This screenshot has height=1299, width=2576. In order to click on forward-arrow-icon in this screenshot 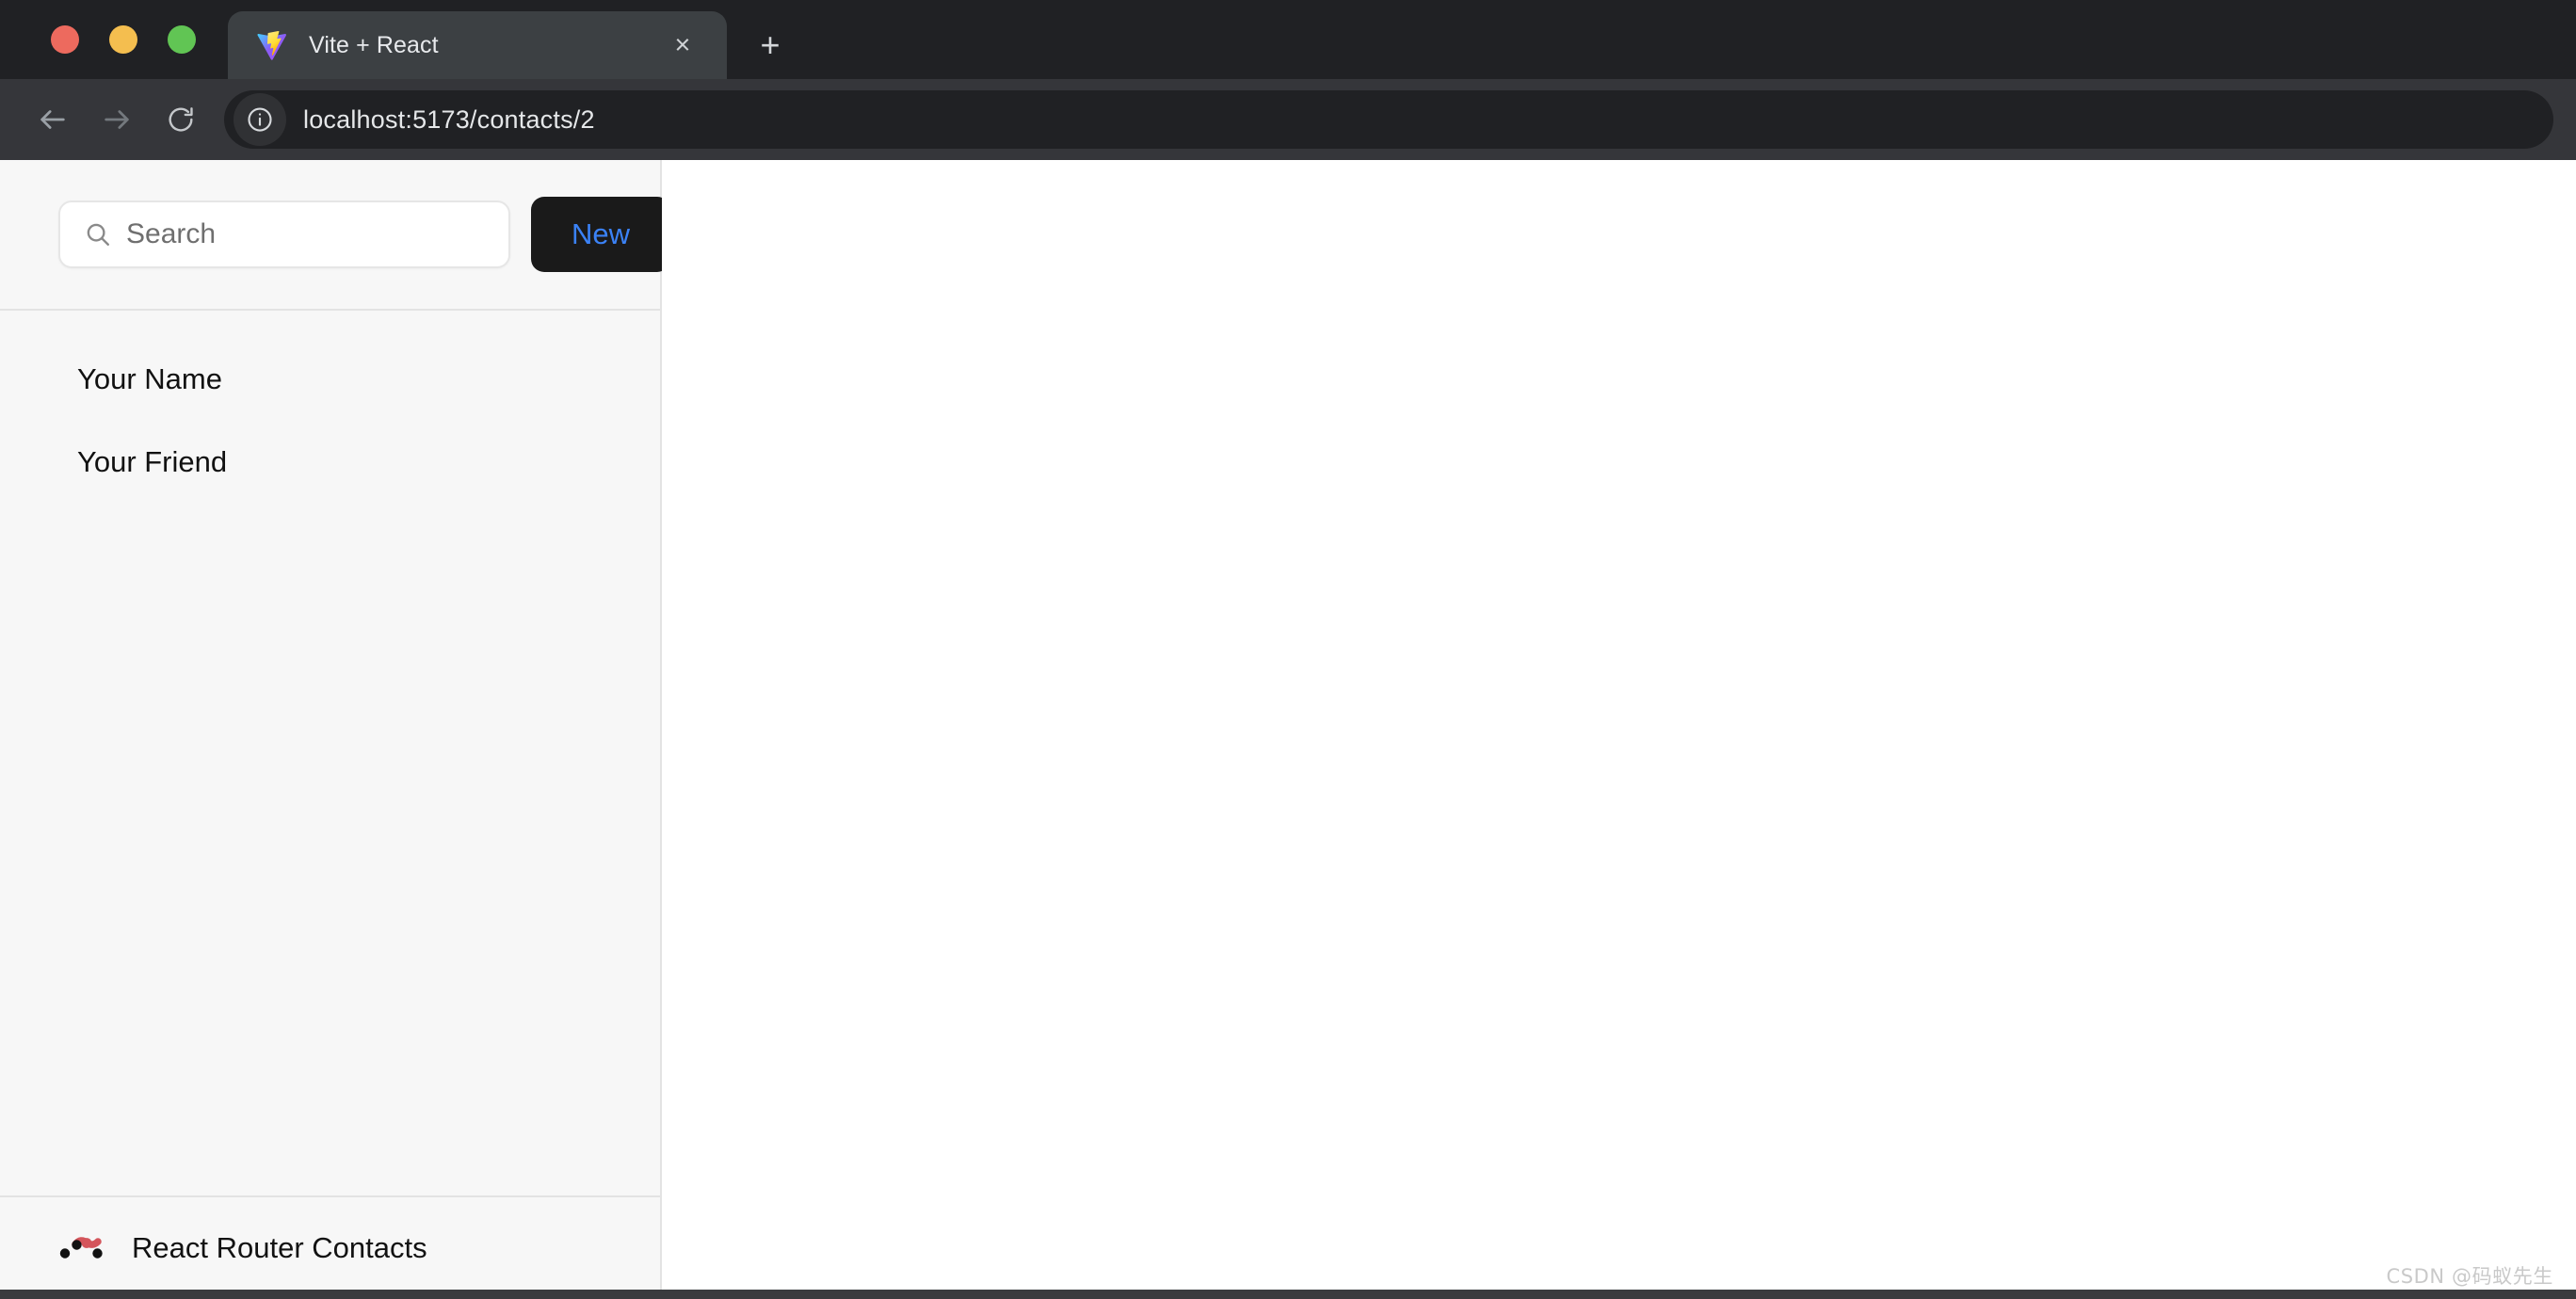, I will do `click(117, 120)`.